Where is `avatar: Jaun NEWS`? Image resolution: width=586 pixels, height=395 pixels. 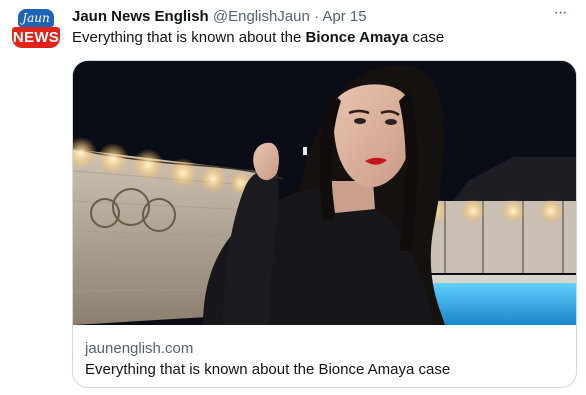
avatar: Jaun NEWS is located at coordinates (36, 32).